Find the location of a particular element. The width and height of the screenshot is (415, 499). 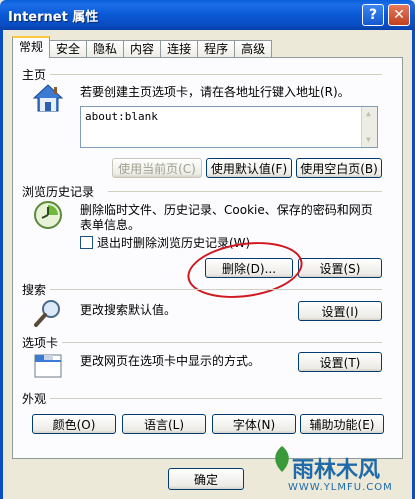

accessibility-button: 辅助功能(E) is located at coordinates (342, 424).